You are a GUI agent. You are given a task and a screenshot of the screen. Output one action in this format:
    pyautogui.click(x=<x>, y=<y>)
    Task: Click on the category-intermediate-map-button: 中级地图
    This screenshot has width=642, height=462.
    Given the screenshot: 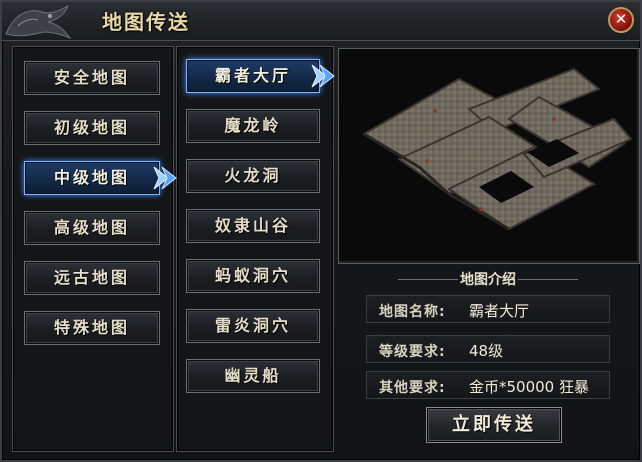 What is the action you would take?
    pyautogui.click(x=92, y=178)
    